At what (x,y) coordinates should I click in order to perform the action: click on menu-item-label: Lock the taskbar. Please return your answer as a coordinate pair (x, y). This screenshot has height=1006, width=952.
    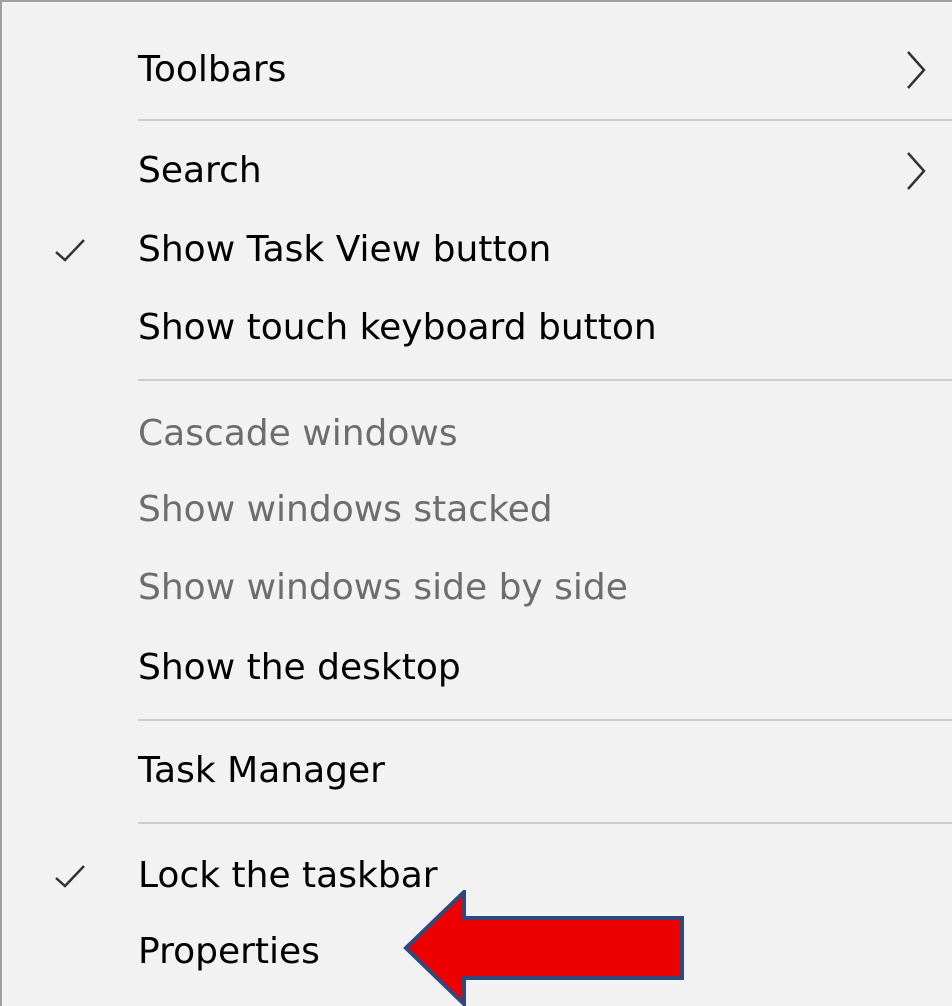
    Looking at the image, I should click on (288, 875).